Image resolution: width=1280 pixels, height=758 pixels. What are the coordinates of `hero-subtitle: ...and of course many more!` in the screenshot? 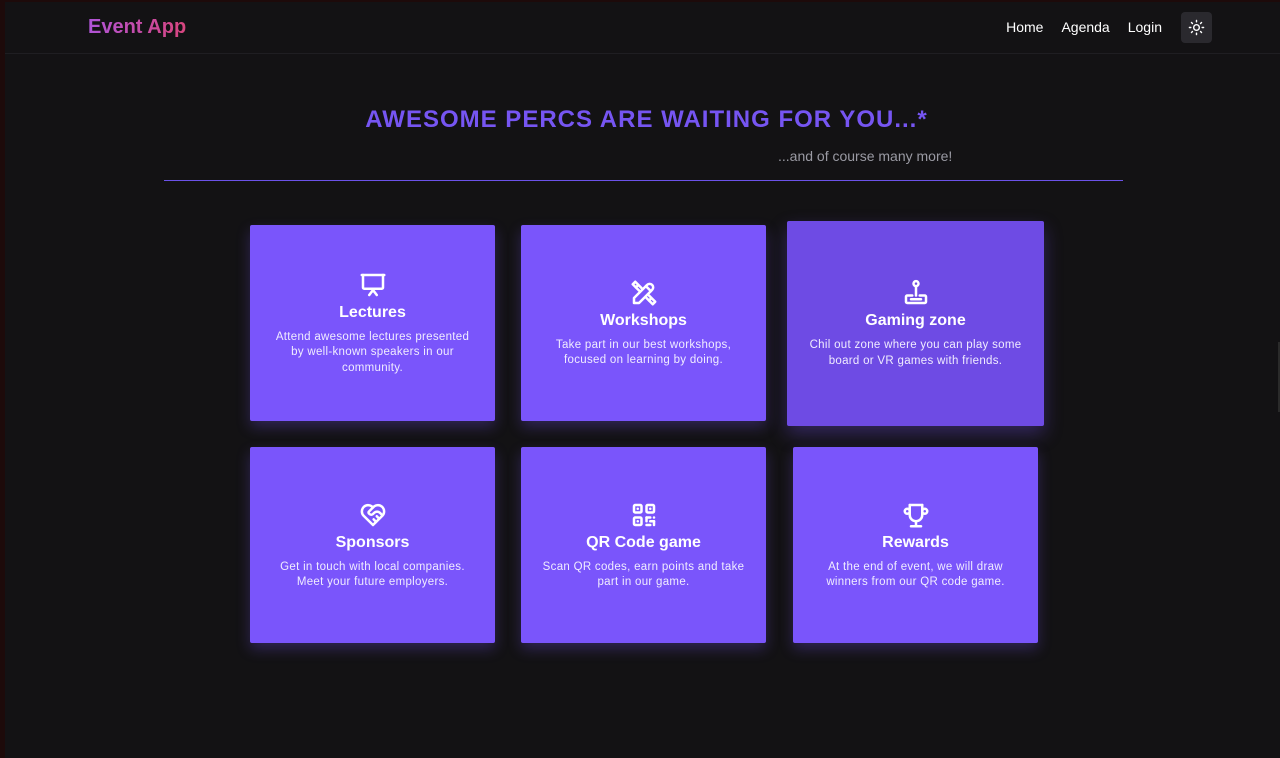 It's located at (865, 156).